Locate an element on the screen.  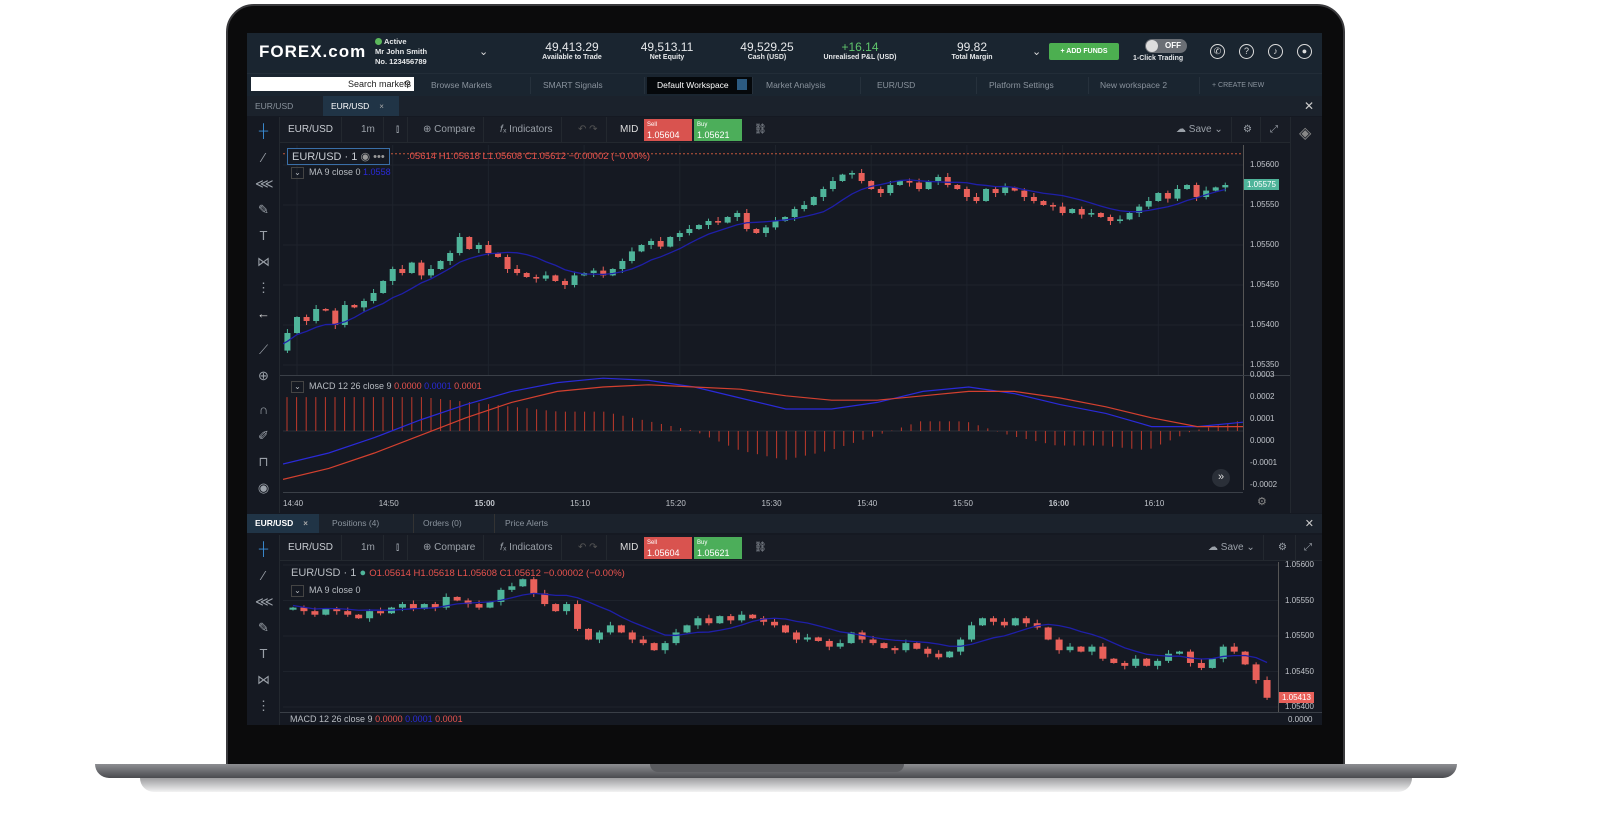
back-arrow-icon: ← is located at coordinates (263, 313).